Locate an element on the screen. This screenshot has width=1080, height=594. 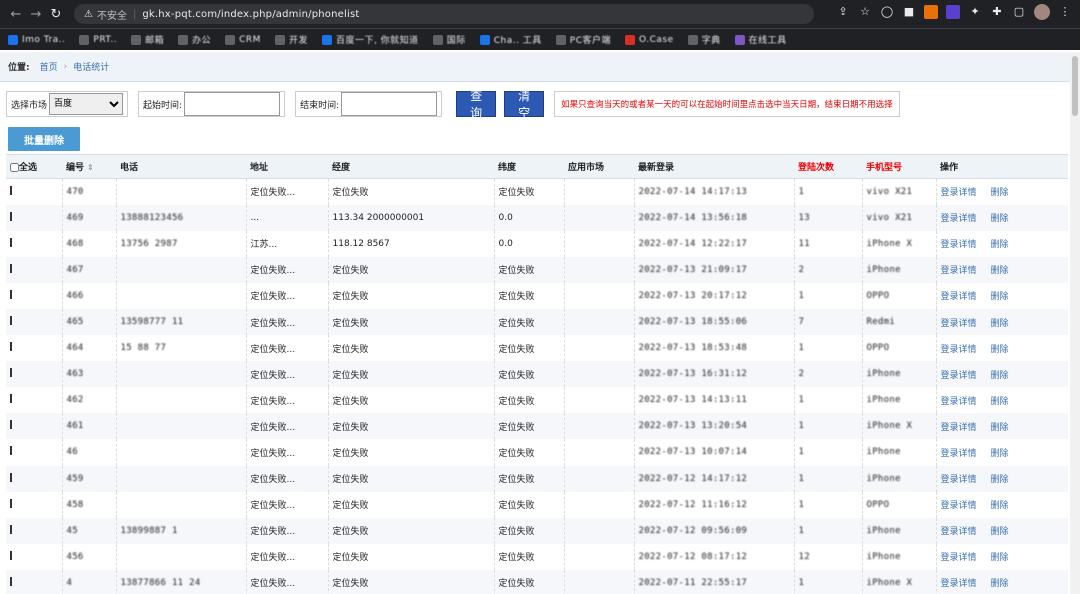
bookmark-item: 邮箱 is located at coordinates (147, 39).